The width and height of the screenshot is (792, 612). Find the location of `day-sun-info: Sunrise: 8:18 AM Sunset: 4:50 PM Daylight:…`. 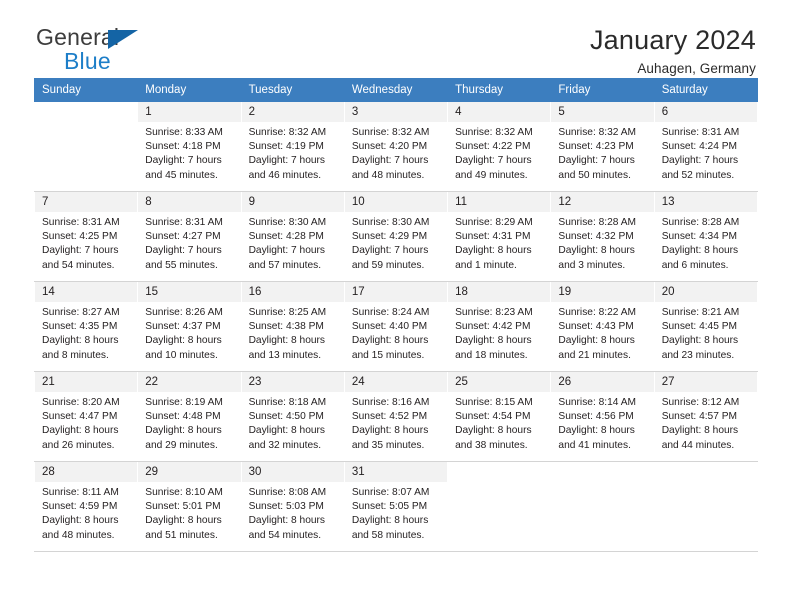

day-sun-info: Sunrise: 8:18 AM Sunset: 4:50 PM Daylight:… is located at coordinates (293, 422).